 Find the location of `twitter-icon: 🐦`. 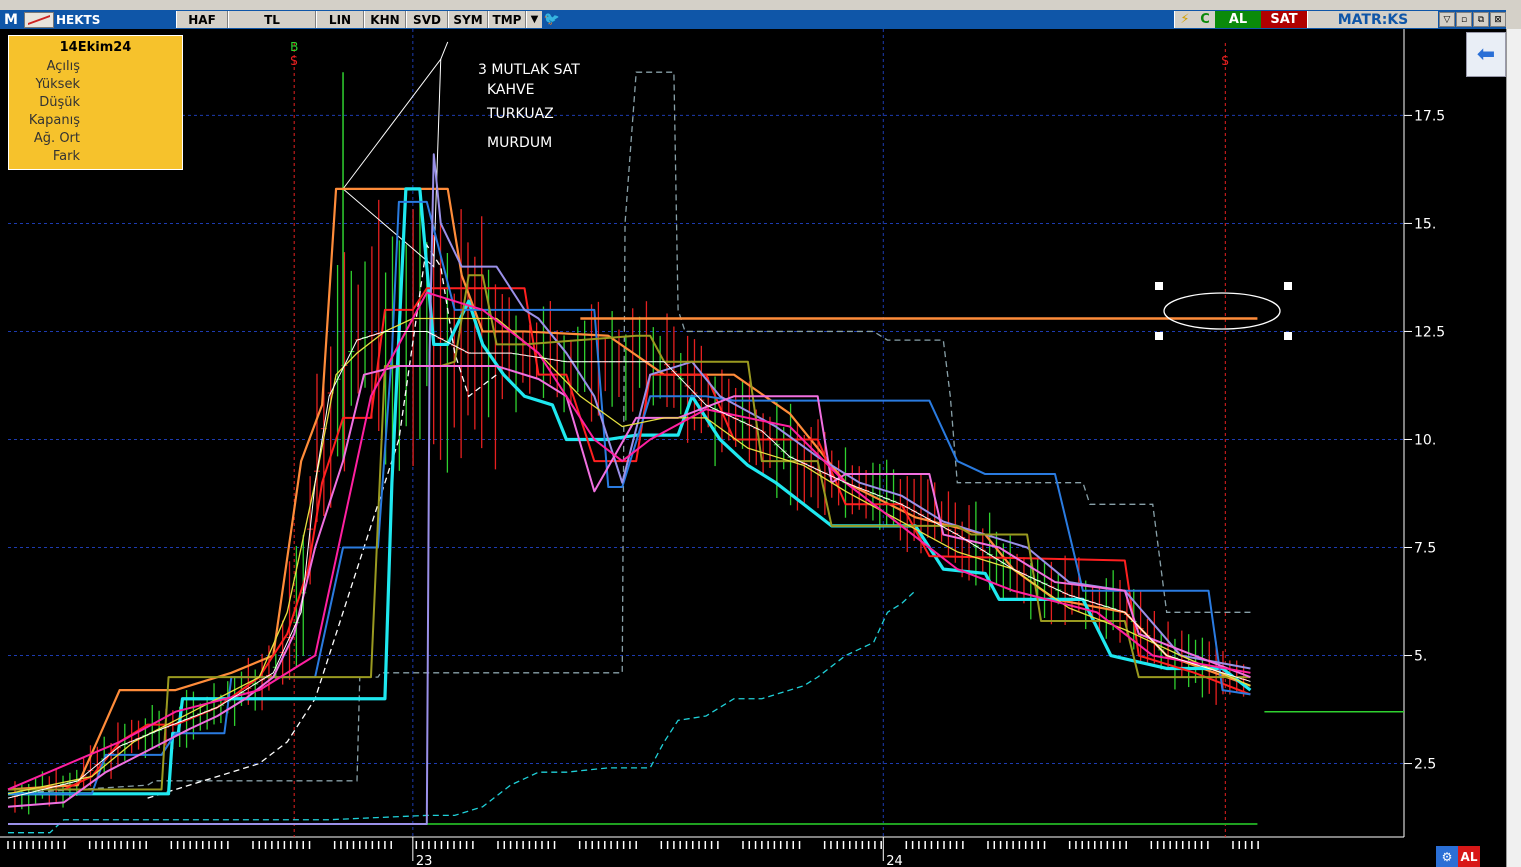

twitter-icon: 🐦 is located at coordinates (552, 19).